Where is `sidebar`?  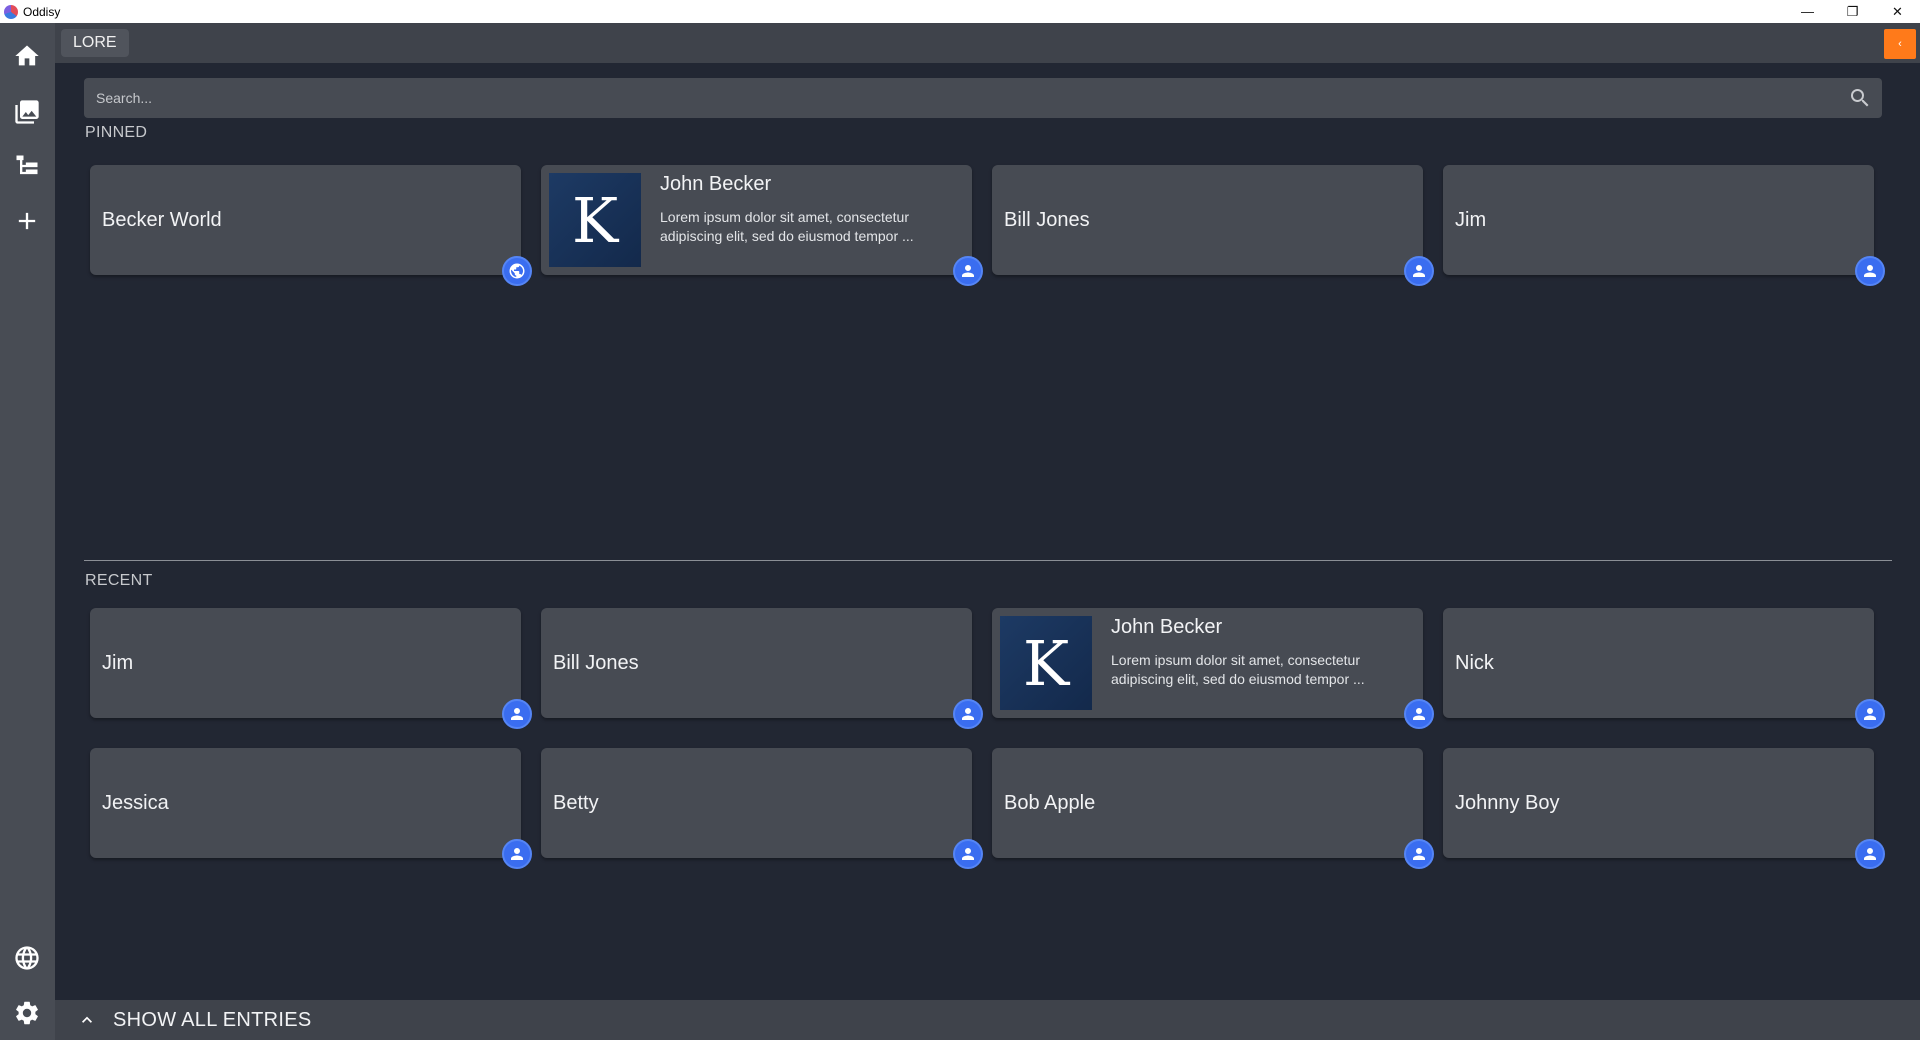 sidebar is located at coordinates (27, 531).